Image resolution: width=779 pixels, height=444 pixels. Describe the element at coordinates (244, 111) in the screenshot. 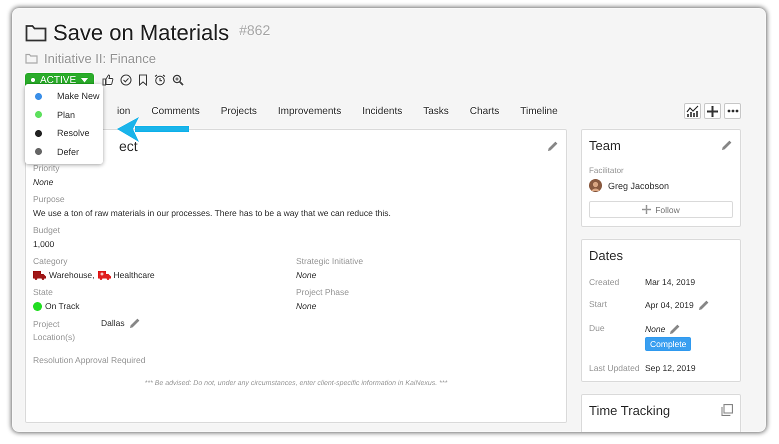

I see `tab: Projects` at that location.